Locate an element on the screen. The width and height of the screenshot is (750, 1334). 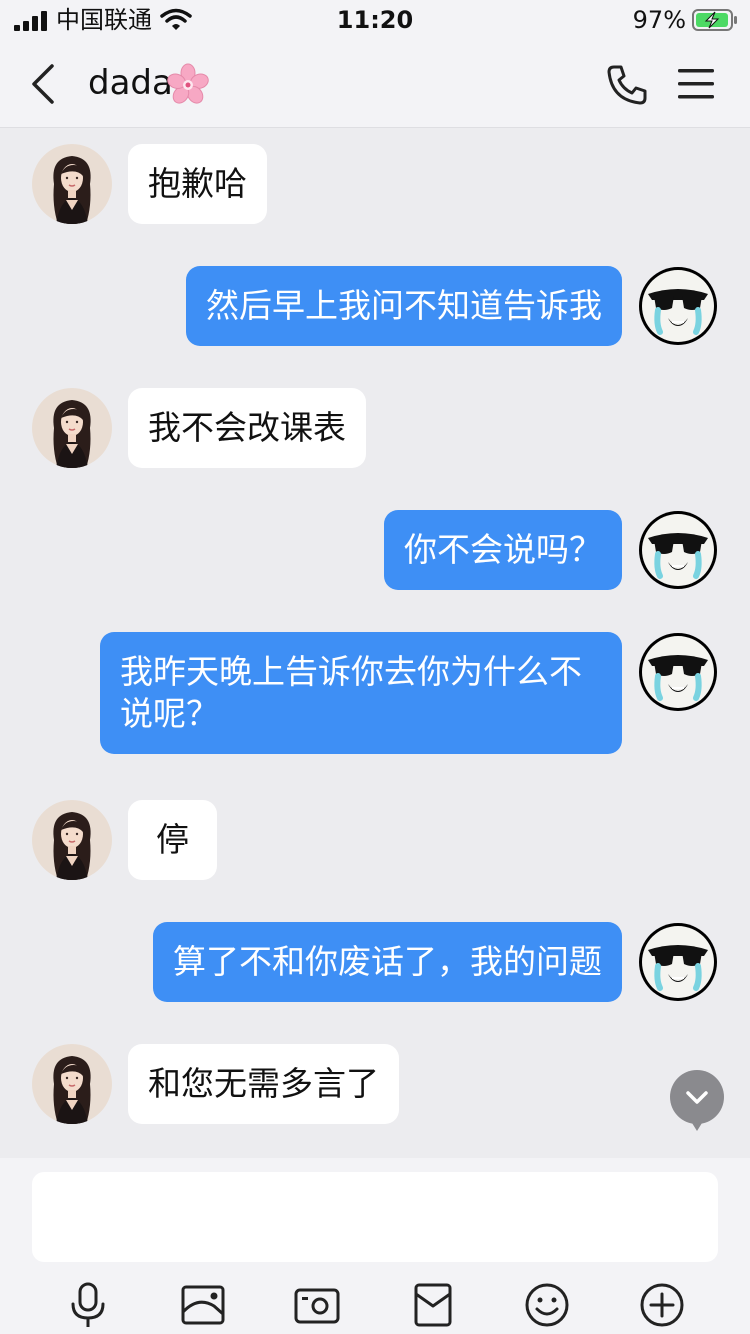
scroll-to-bottom-button is located at coordinates (697, 1100).